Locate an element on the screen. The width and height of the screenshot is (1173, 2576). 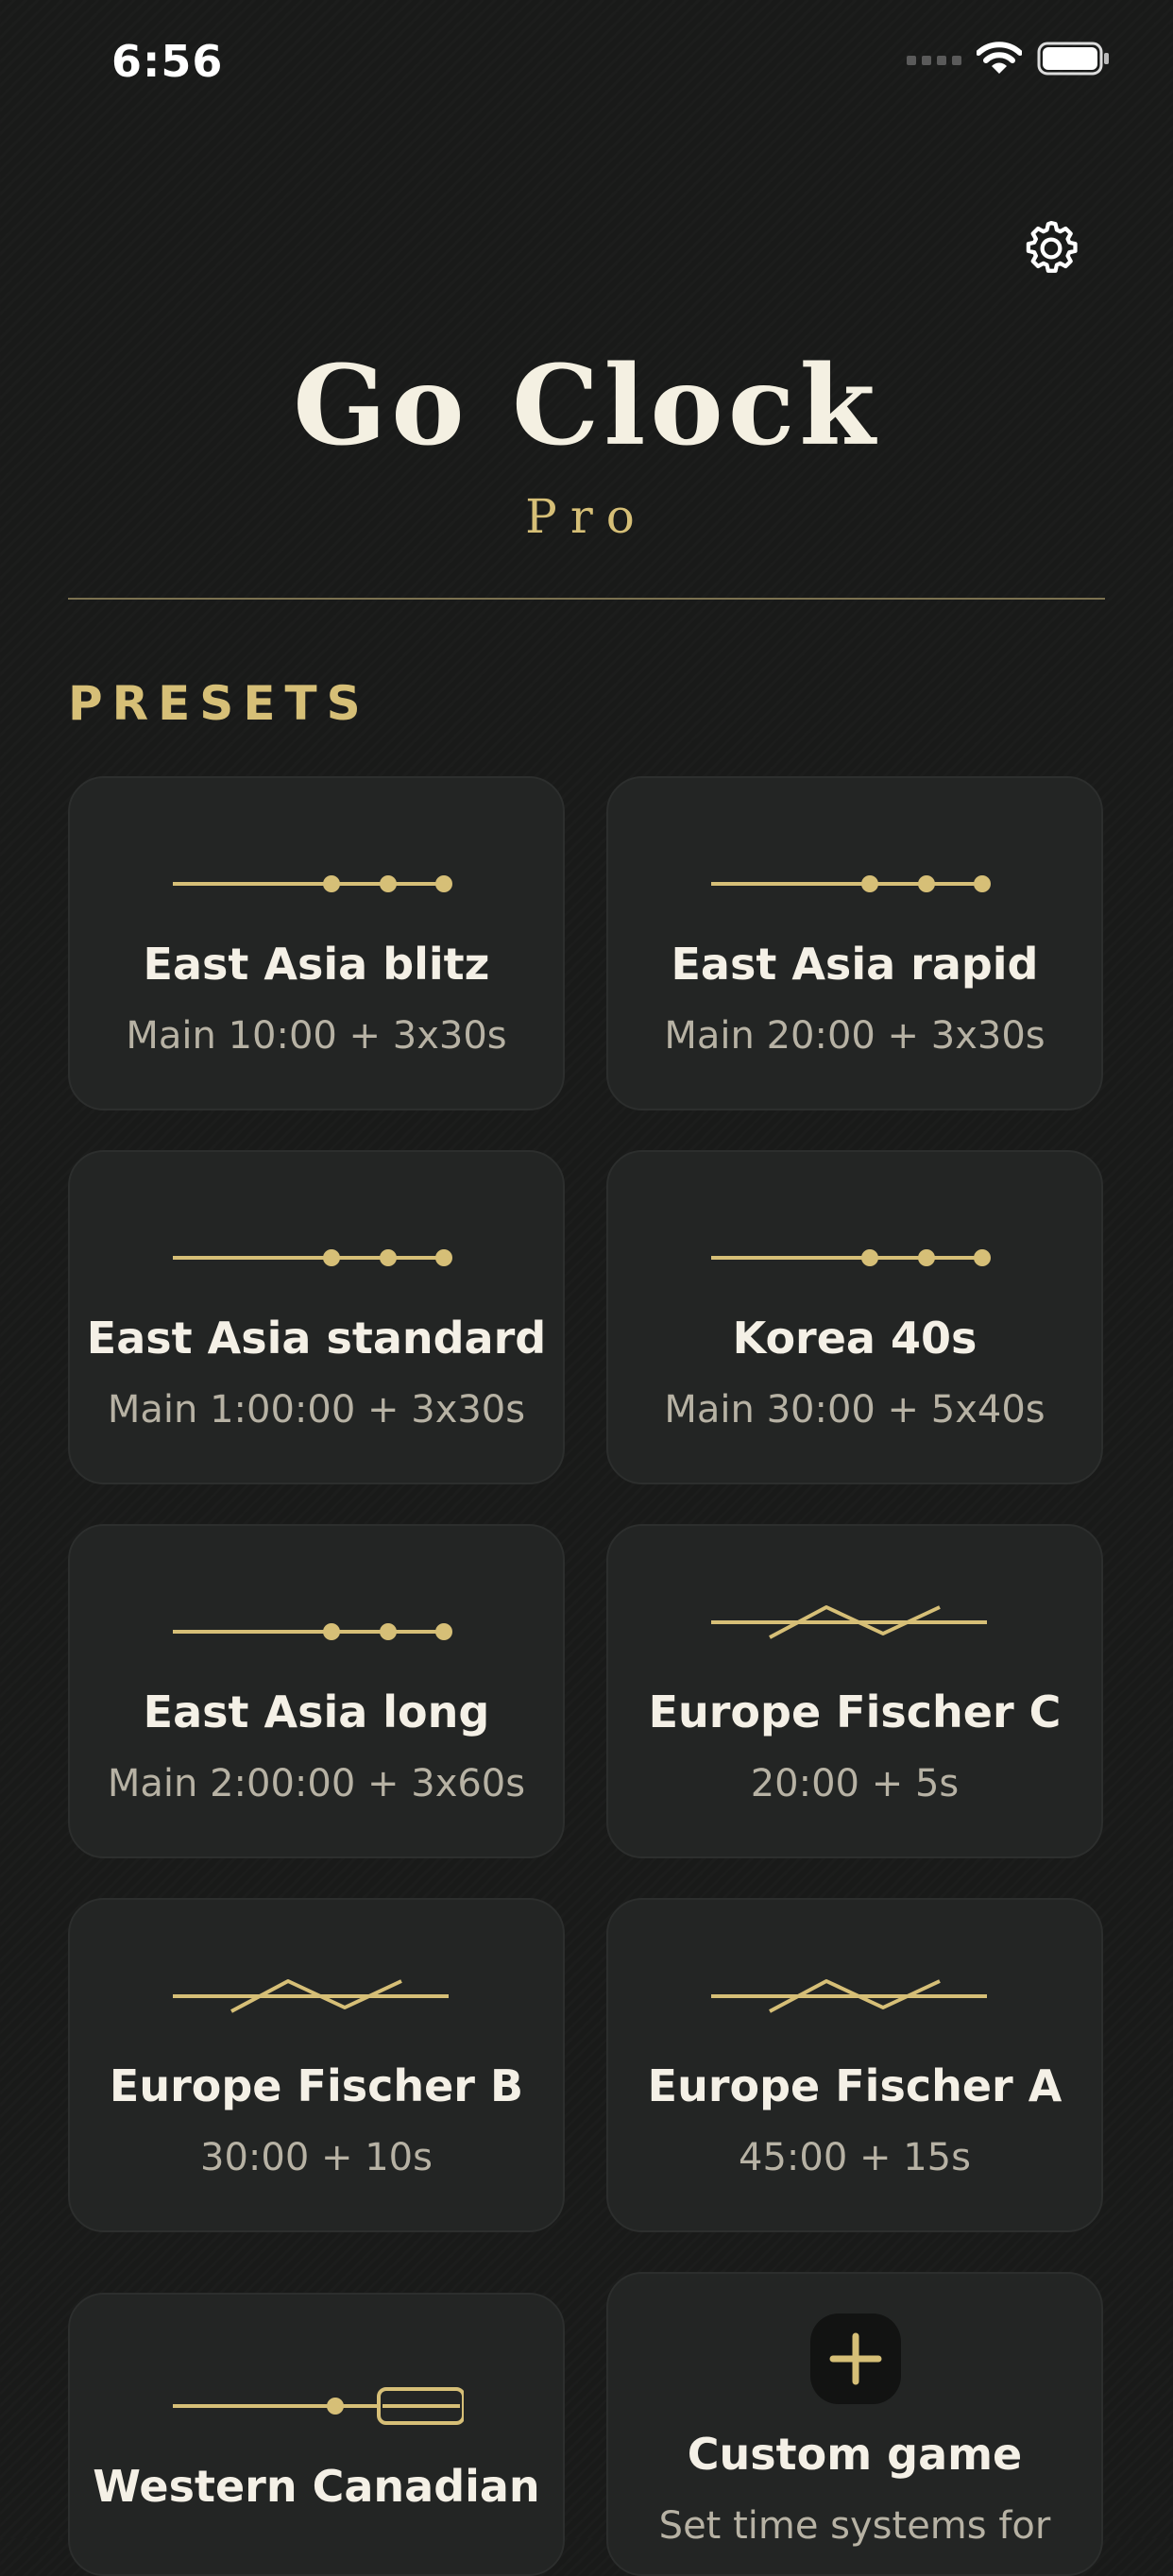
preset-detail: Main 2:00:00 + 3x60s is located at coordinates (316, 1783).